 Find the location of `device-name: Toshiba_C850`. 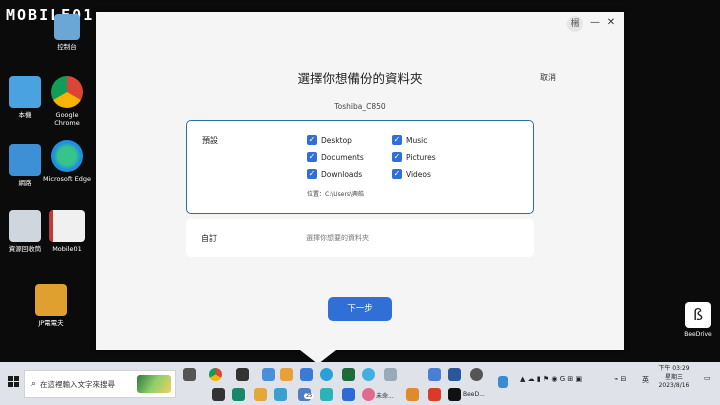

device-name: Toshiba_C850 is located at coordinates (360, 106).